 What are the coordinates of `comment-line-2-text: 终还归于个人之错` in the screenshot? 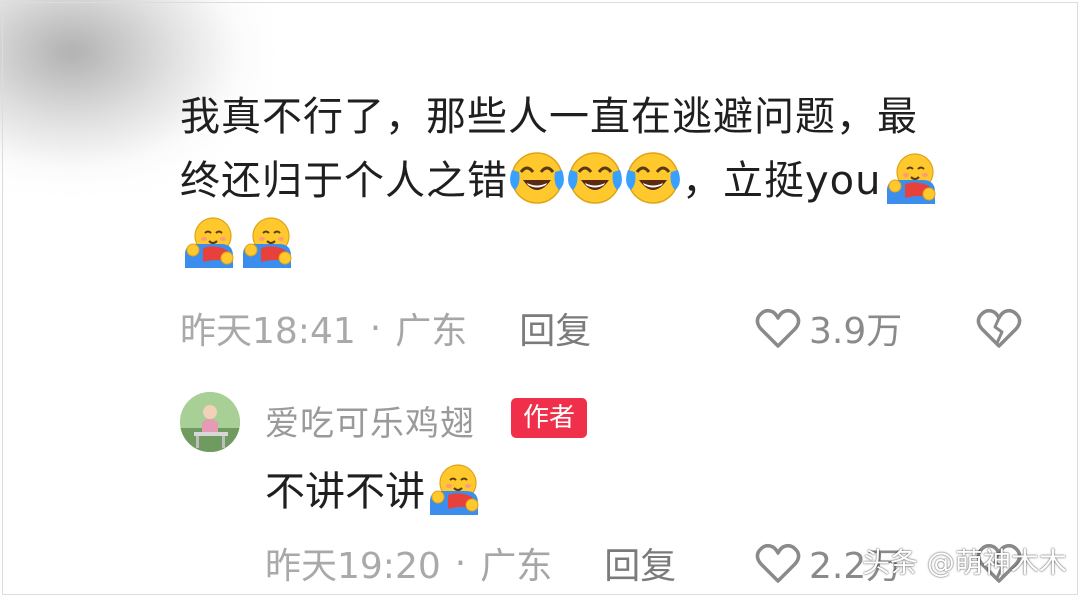 It's located at (344, 181).